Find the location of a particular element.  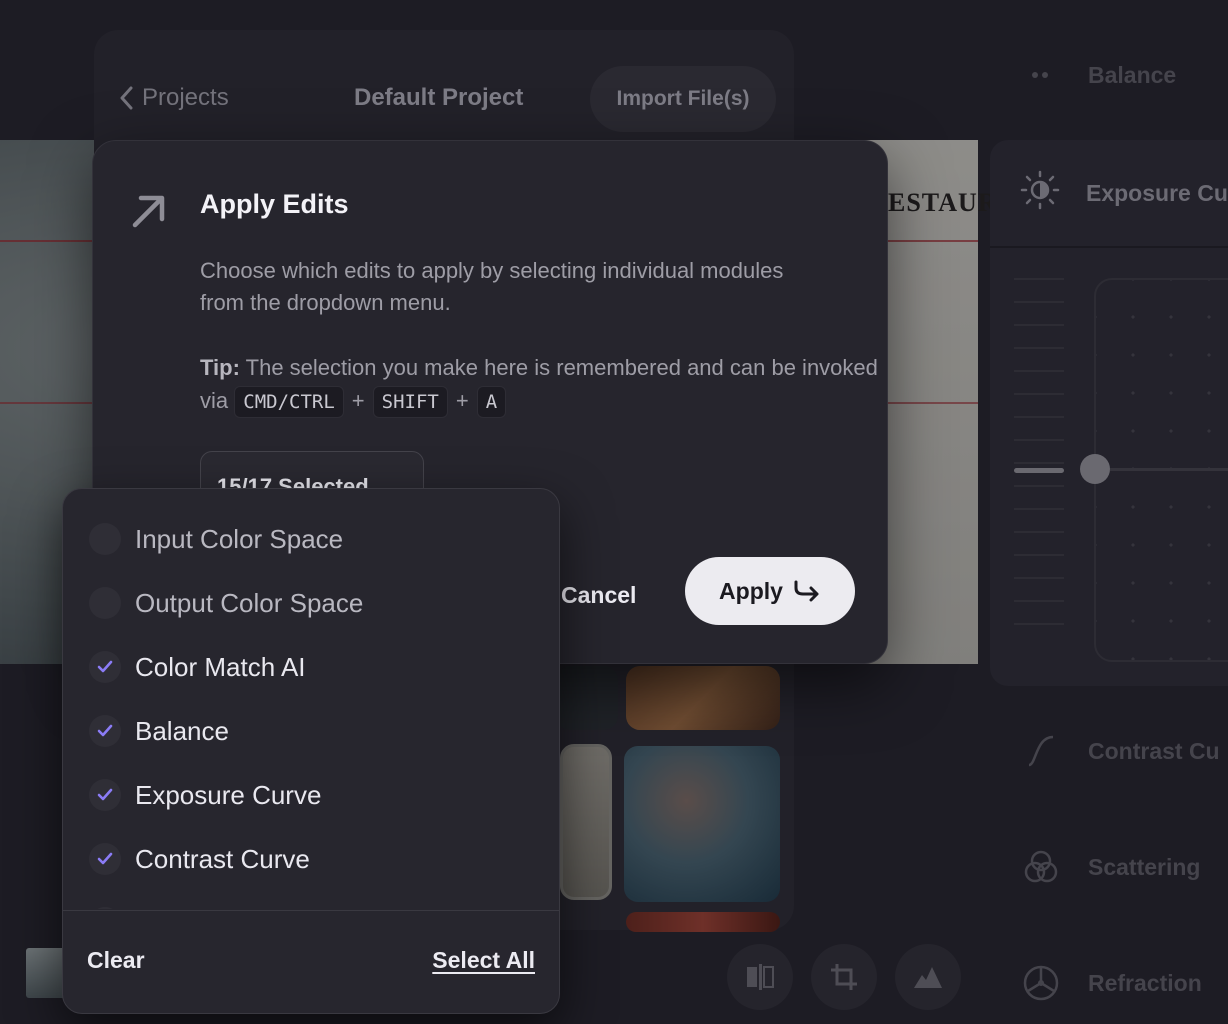

module-refraction: Refraction is located at coordinates (1111, 983).